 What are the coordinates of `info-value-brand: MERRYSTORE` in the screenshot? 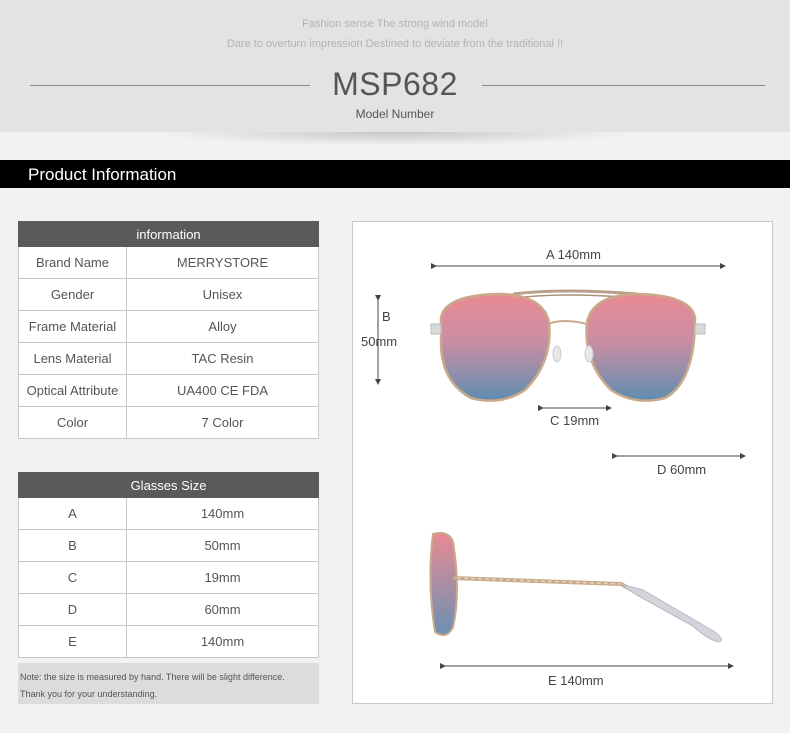 It's located at (222, 262).